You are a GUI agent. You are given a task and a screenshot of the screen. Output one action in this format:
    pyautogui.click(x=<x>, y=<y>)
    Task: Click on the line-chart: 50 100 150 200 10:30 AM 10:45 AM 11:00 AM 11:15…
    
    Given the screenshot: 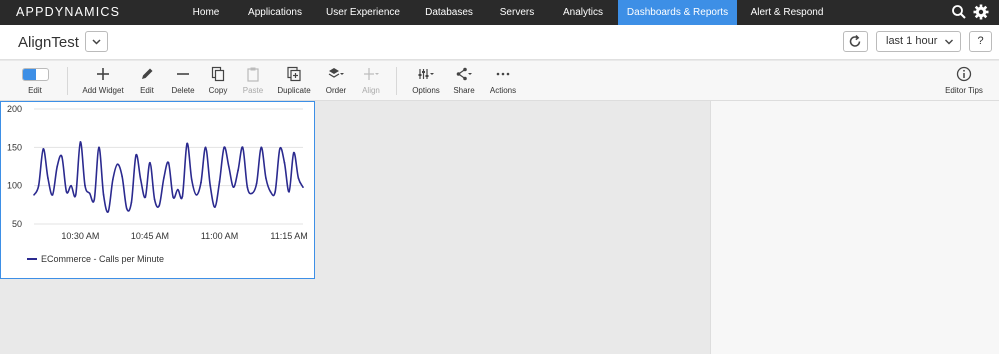 What is the action you would take?
    pyautogui.click(x=157, y=172)
    